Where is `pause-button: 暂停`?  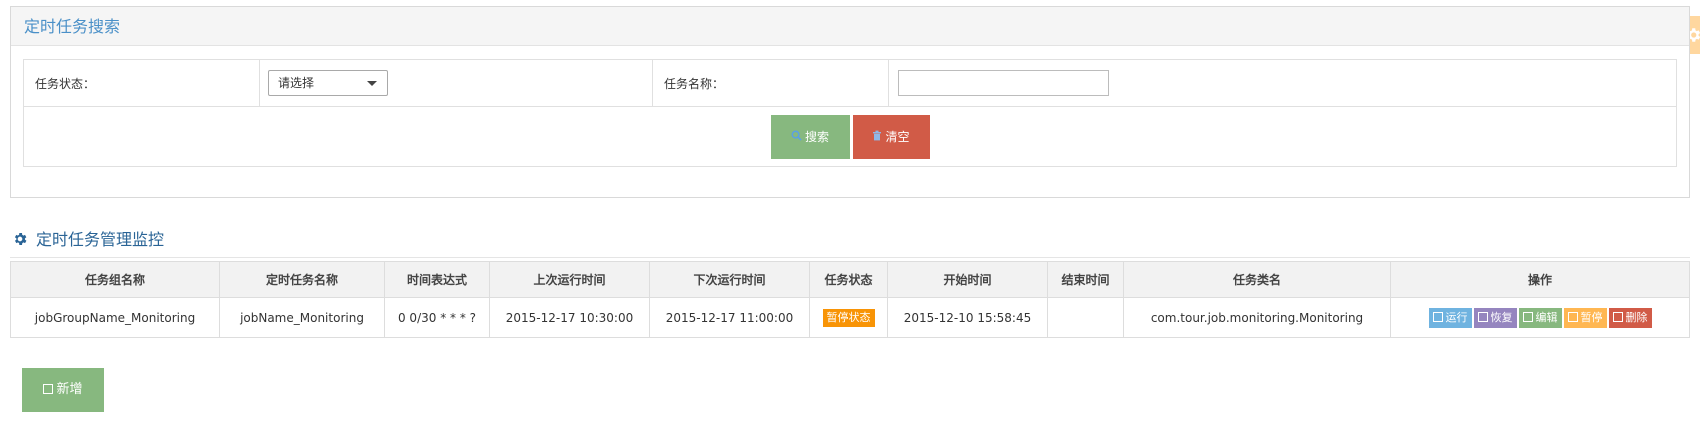
pause-button: 暂停 is located at coordinates (1585, 317).